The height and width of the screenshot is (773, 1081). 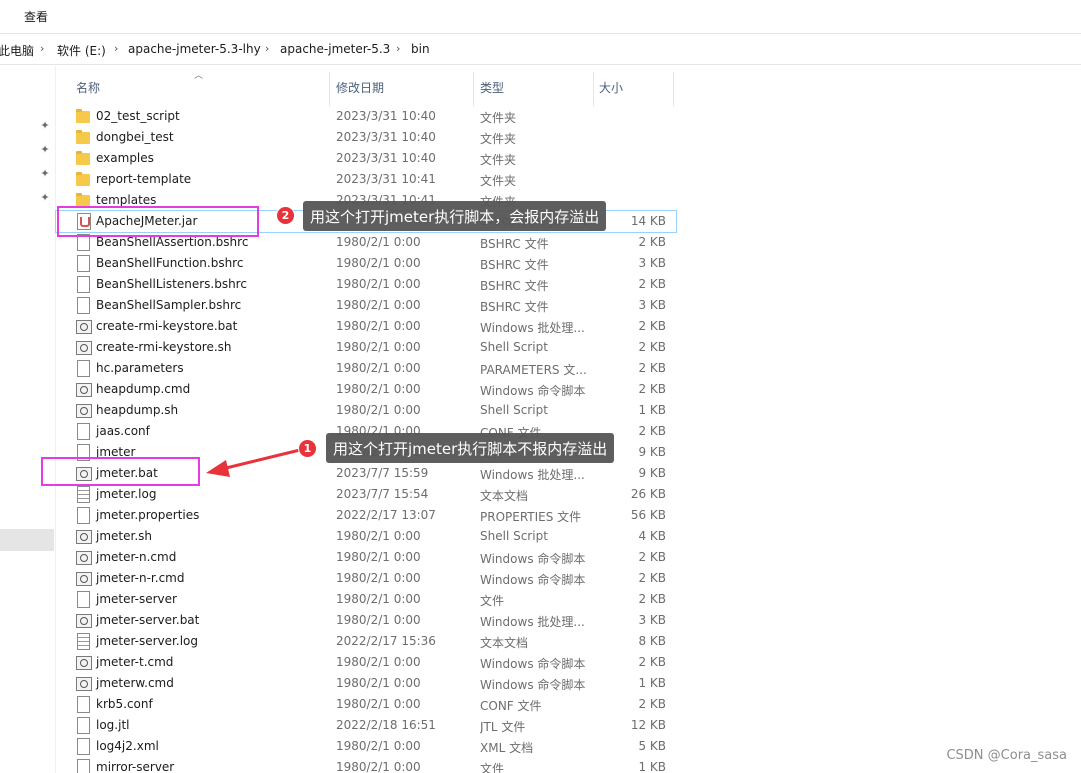 I want to click on file-type: Shell Script, so click(x=514, y=347).